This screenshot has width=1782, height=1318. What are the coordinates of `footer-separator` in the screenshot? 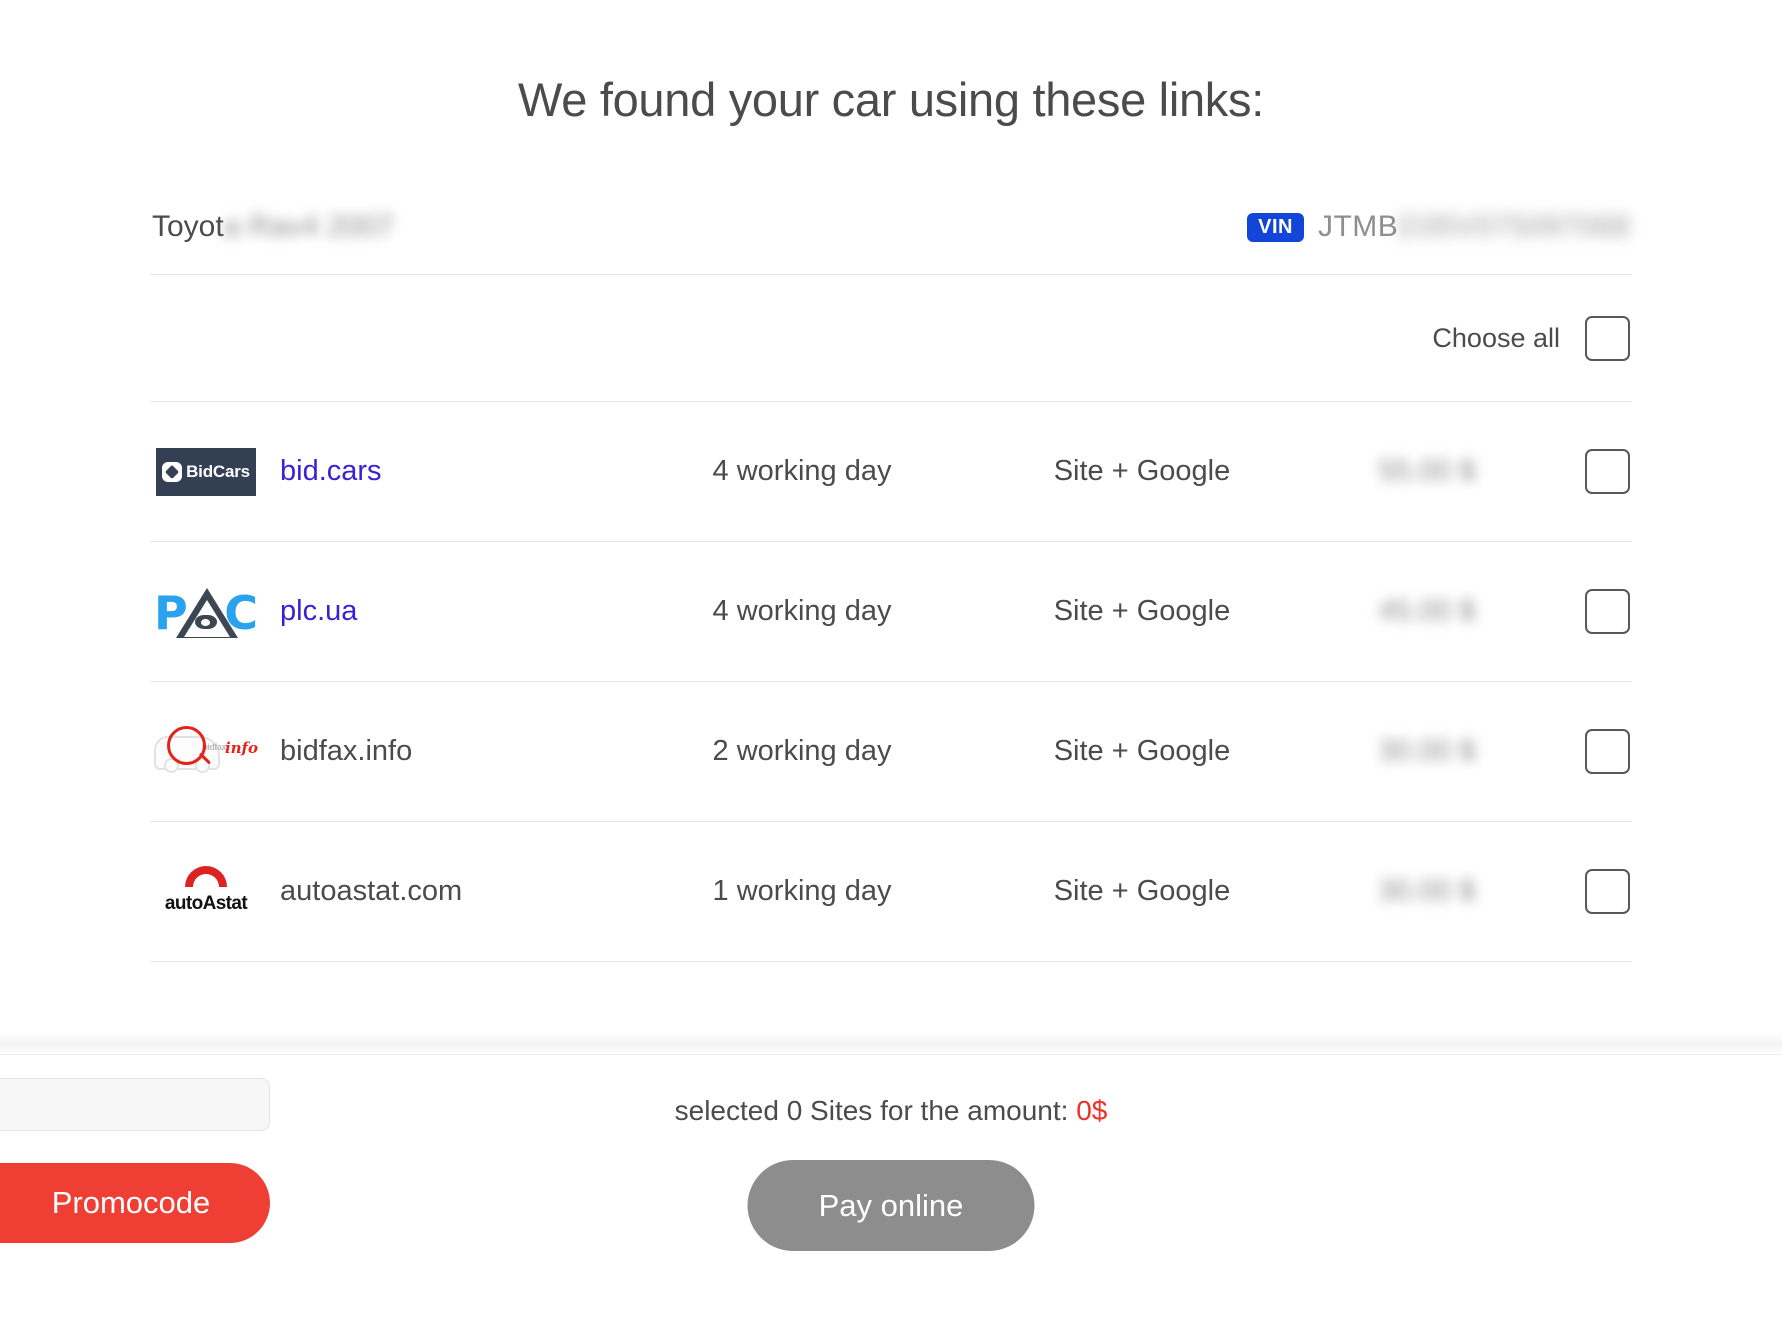 It's located at (891, 1043).